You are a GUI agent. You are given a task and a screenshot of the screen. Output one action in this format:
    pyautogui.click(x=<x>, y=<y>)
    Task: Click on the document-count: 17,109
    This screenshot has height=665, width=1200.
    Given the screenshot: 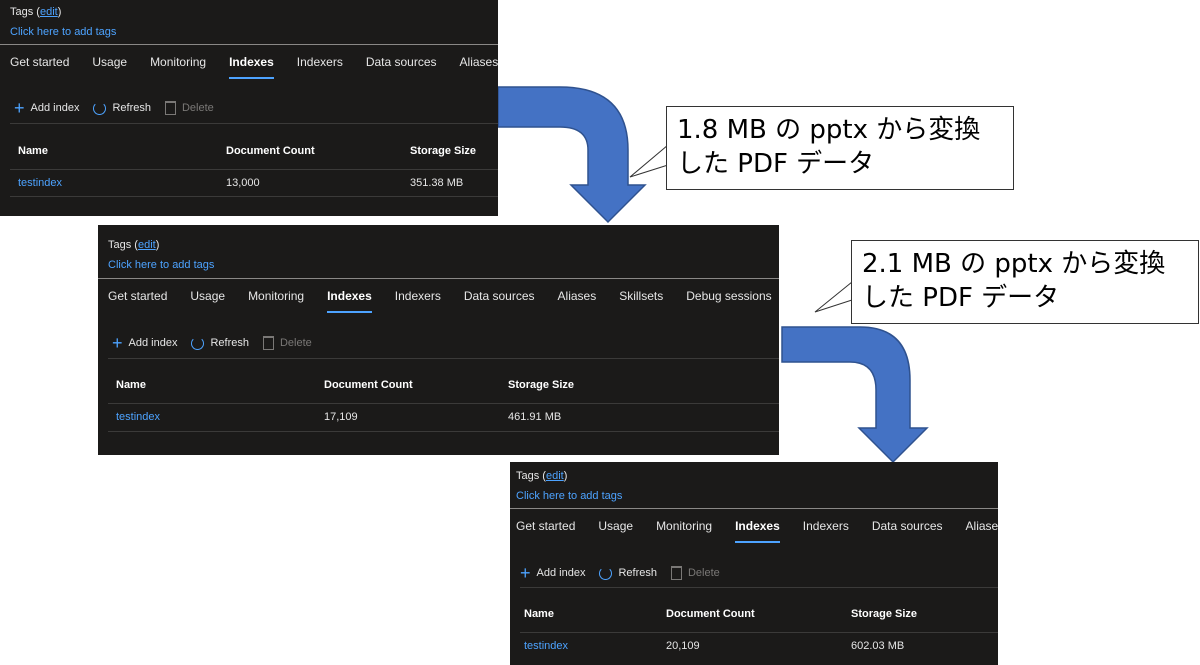 What is the action you would take?
    pyautogui.click(x=341, y=417)
    